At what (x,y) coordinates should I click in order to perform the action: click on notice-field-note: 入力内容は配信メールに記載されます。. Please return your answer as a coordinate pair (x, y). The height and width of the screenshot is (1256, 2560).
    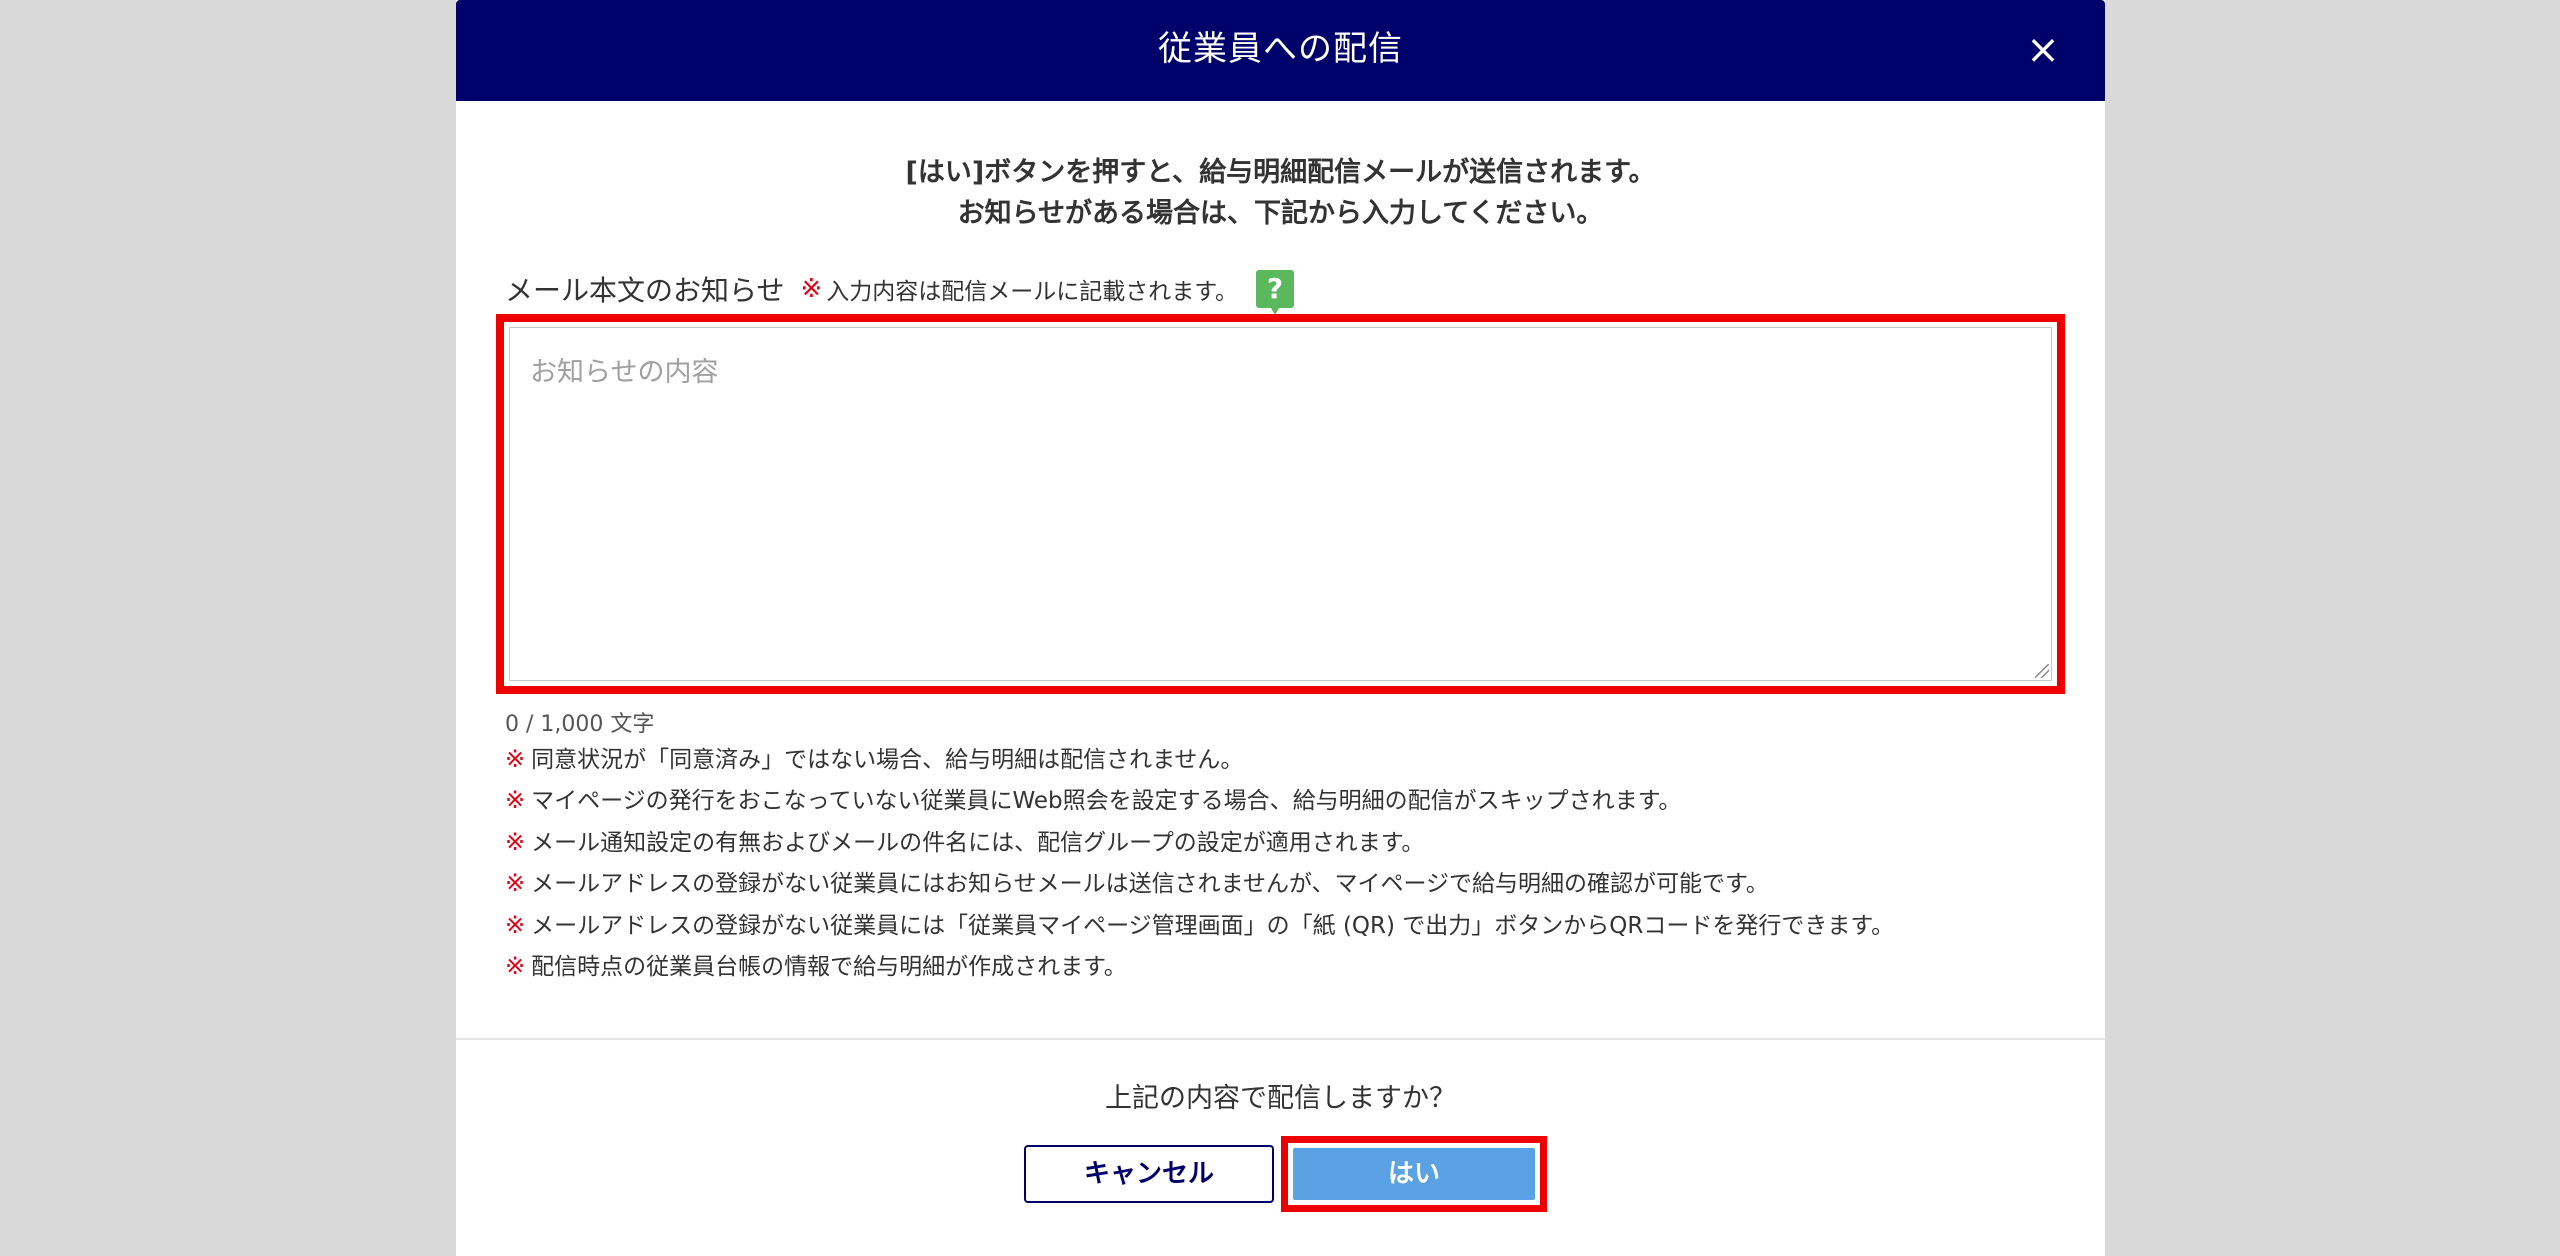
    Looking at the image, I should click on (1032, 292).